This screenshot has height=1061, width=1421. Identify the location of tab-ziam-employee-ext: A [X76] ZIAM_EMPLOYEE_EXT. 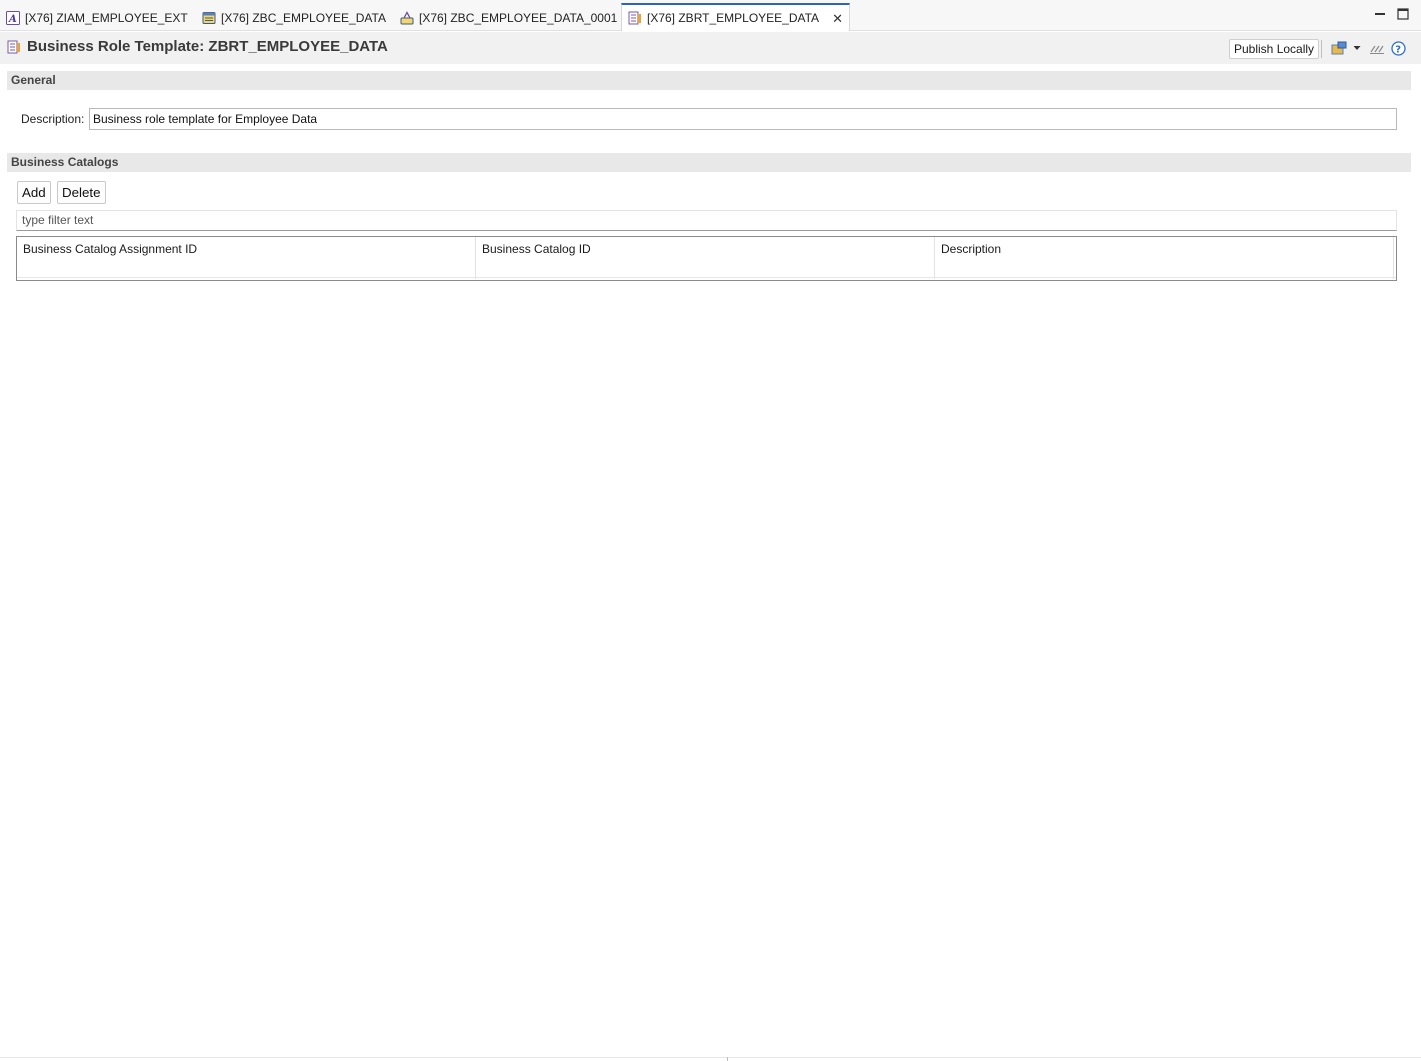
(97, 17).